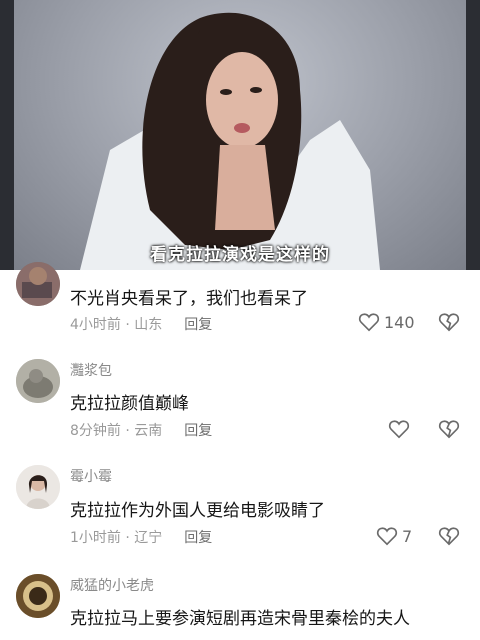 The image size is (480, 640). I want to click on comment-text: 克拉拉颜值巅峰, so click(129, 404).